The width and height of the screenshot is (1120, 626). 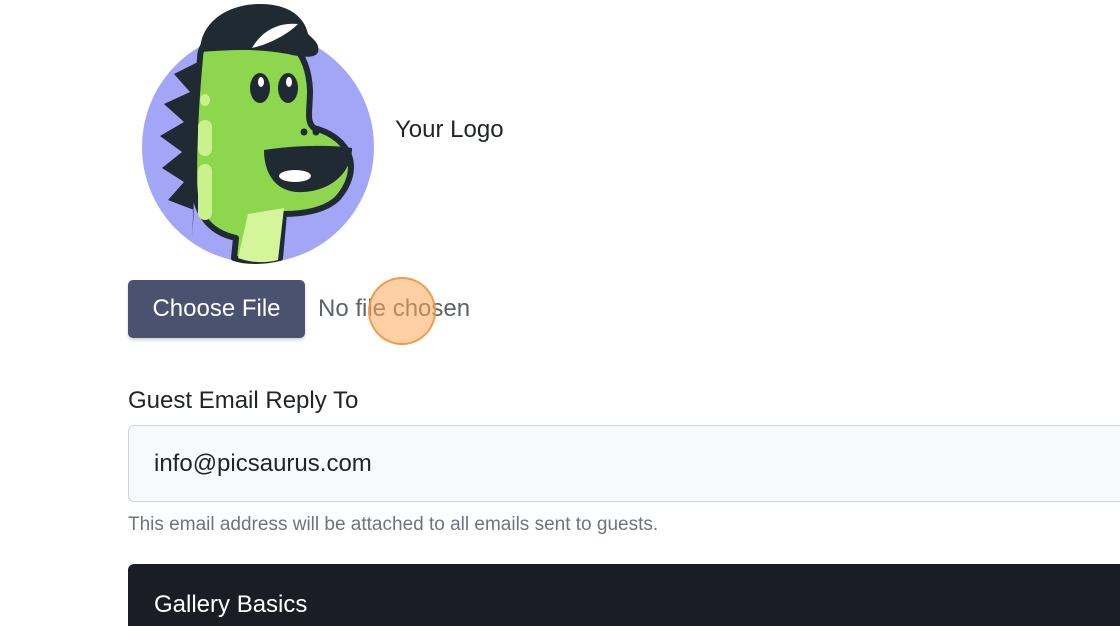 I want to click on guest-email-label: Guest Email Reply To, so click(x=243, y=400).